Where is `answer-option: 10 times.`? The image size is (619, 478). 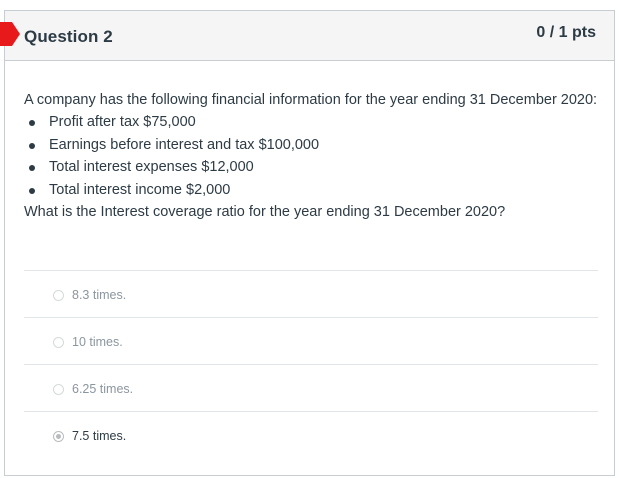 answer-option: 10 times. is located at coordinates (311, 340).